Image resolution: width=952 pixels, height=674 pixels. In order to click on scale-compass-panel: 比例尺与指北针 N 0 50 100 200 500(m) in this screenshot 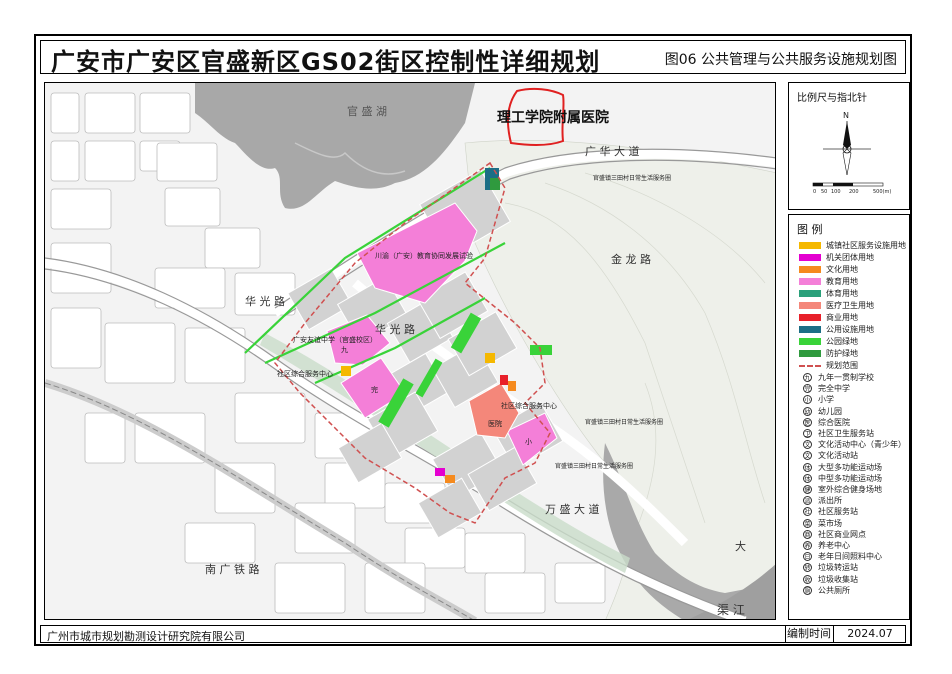, I will do `click(849, 146)`.